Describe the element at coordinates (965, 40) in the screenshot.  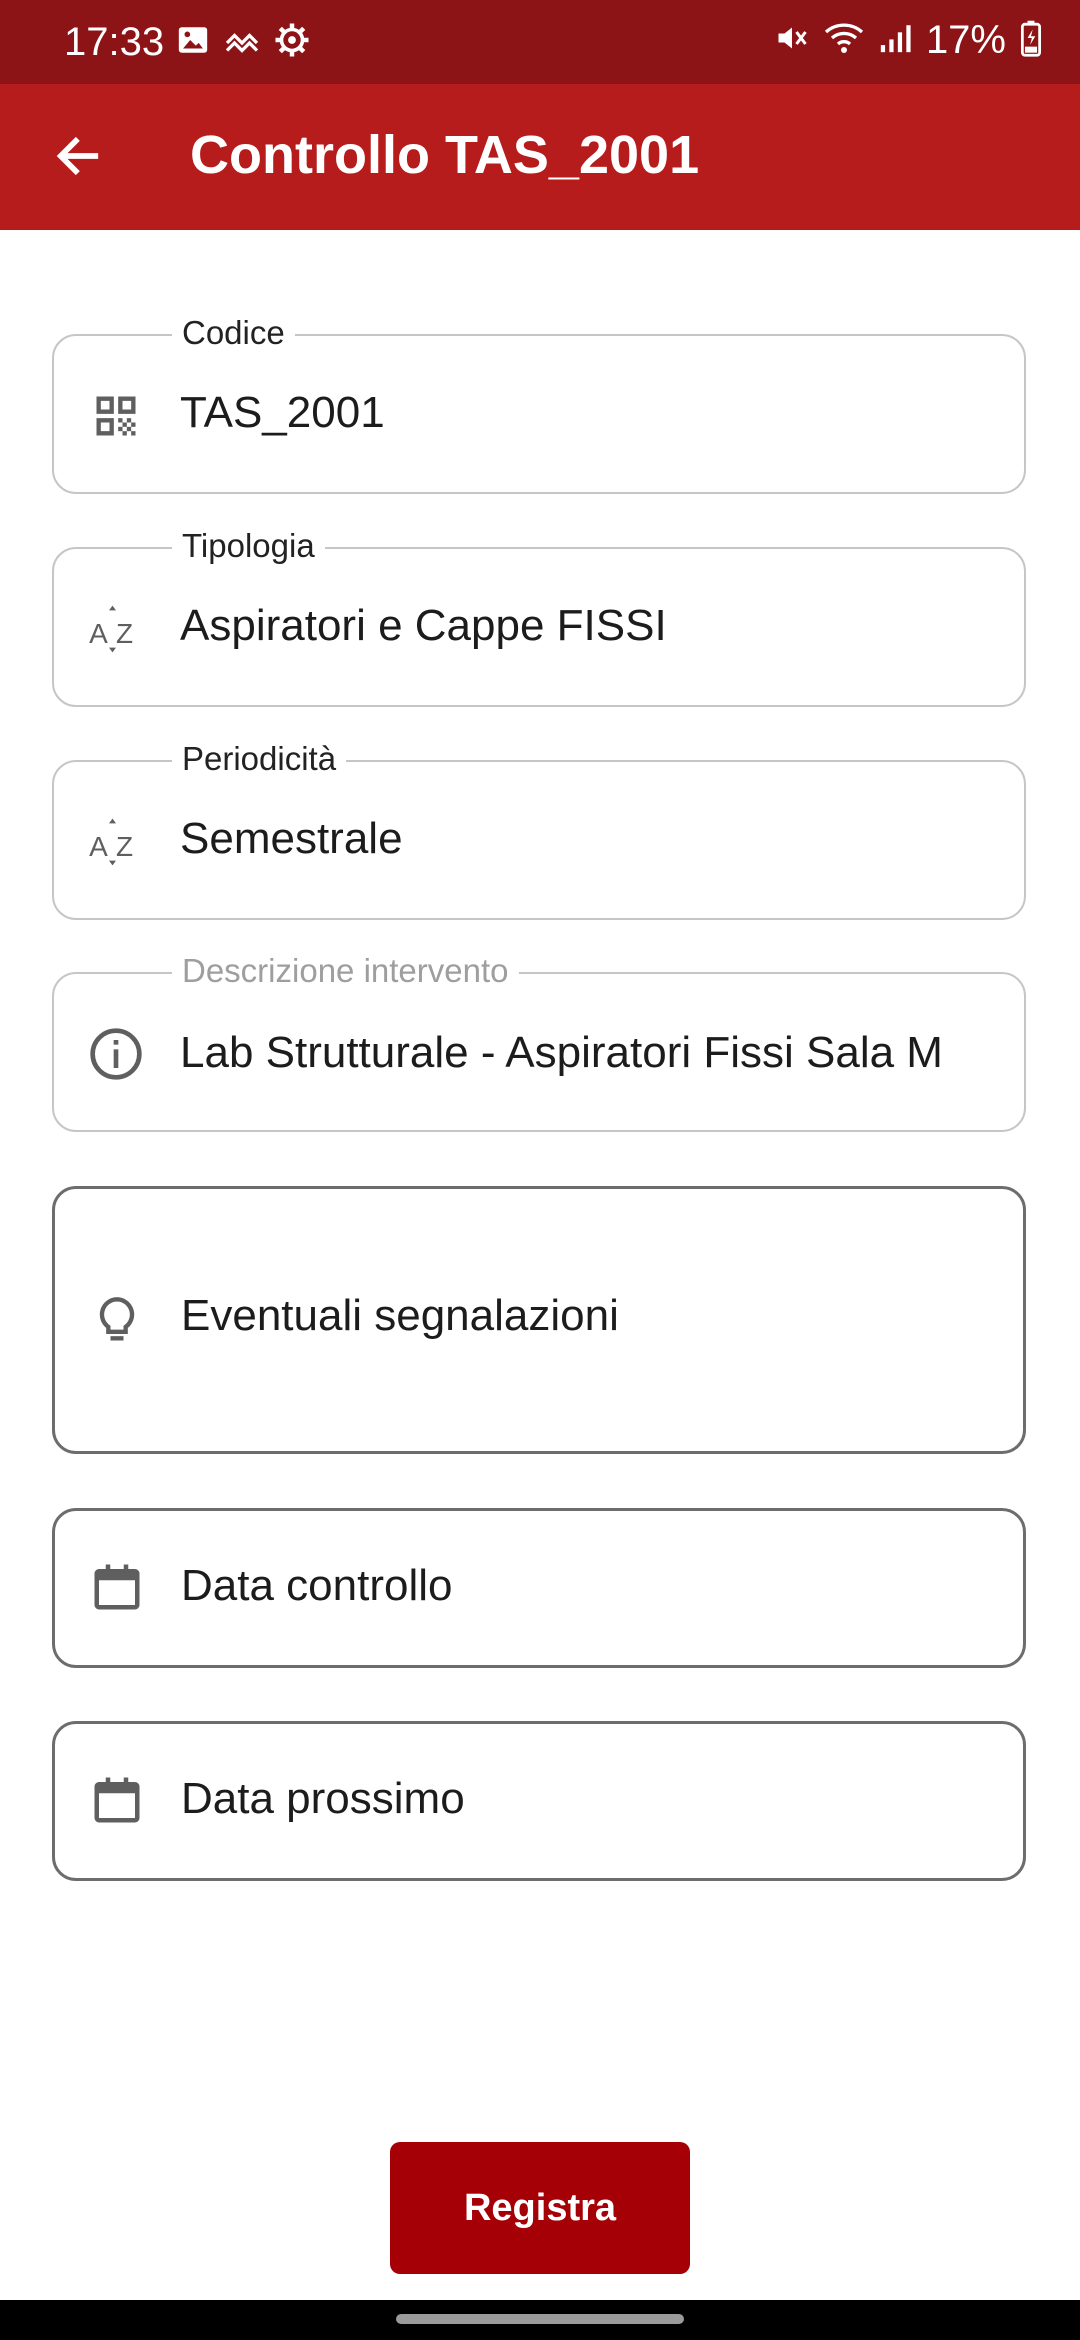
I see `battery-percentage: 17%` at that location.